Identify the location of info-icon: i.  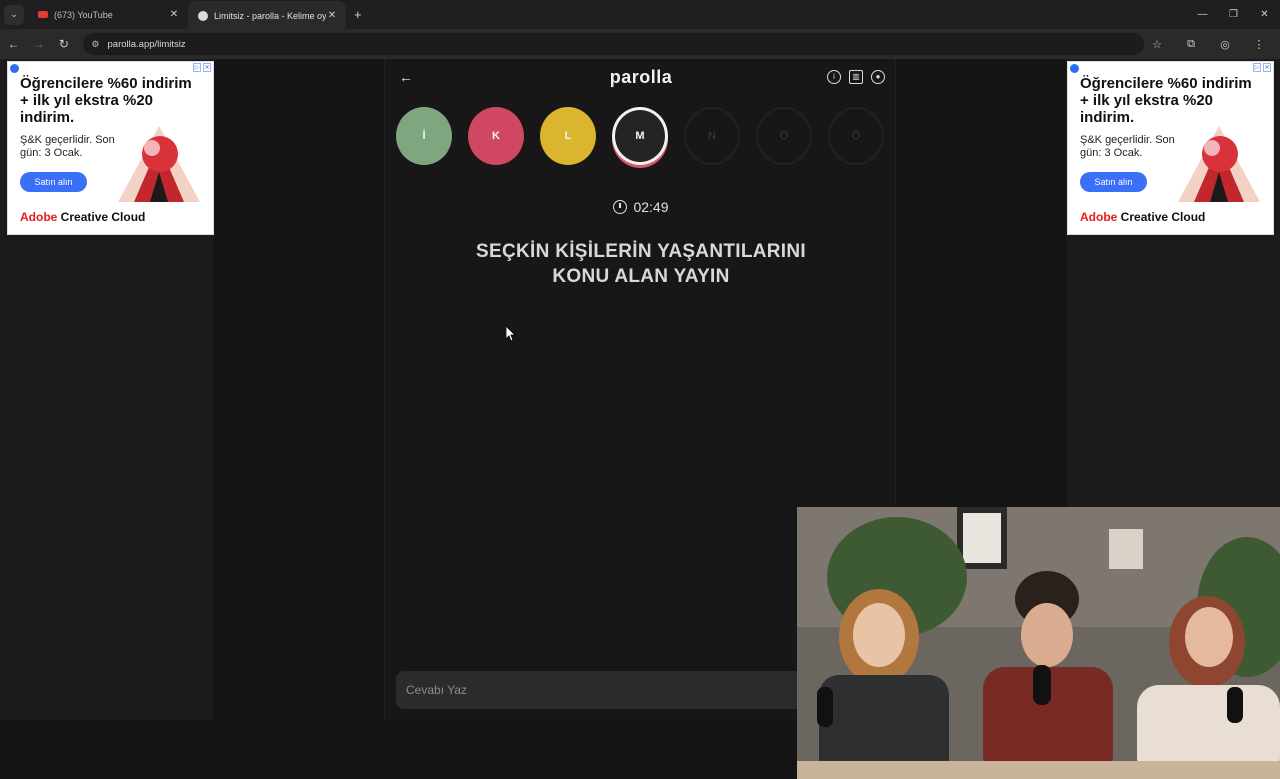
(834, 77).